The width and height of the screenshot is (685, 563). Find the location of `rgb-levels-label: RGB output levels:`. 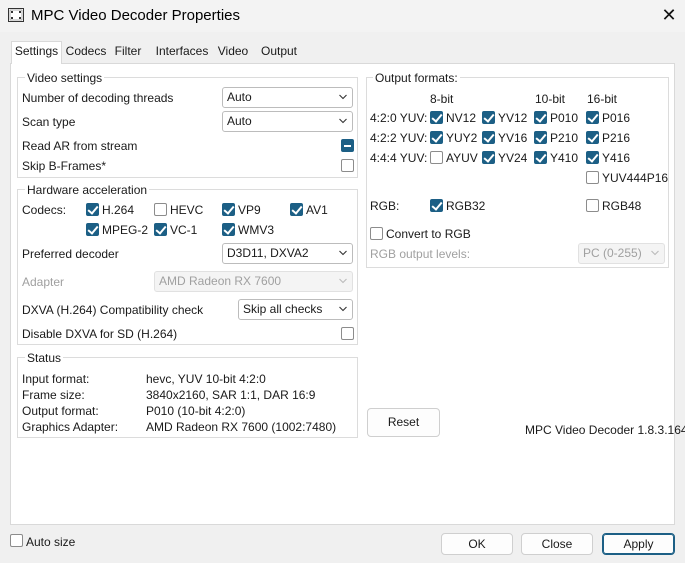

rgb-levels-label: RGB output levels: is located at coordinates (420, 254).